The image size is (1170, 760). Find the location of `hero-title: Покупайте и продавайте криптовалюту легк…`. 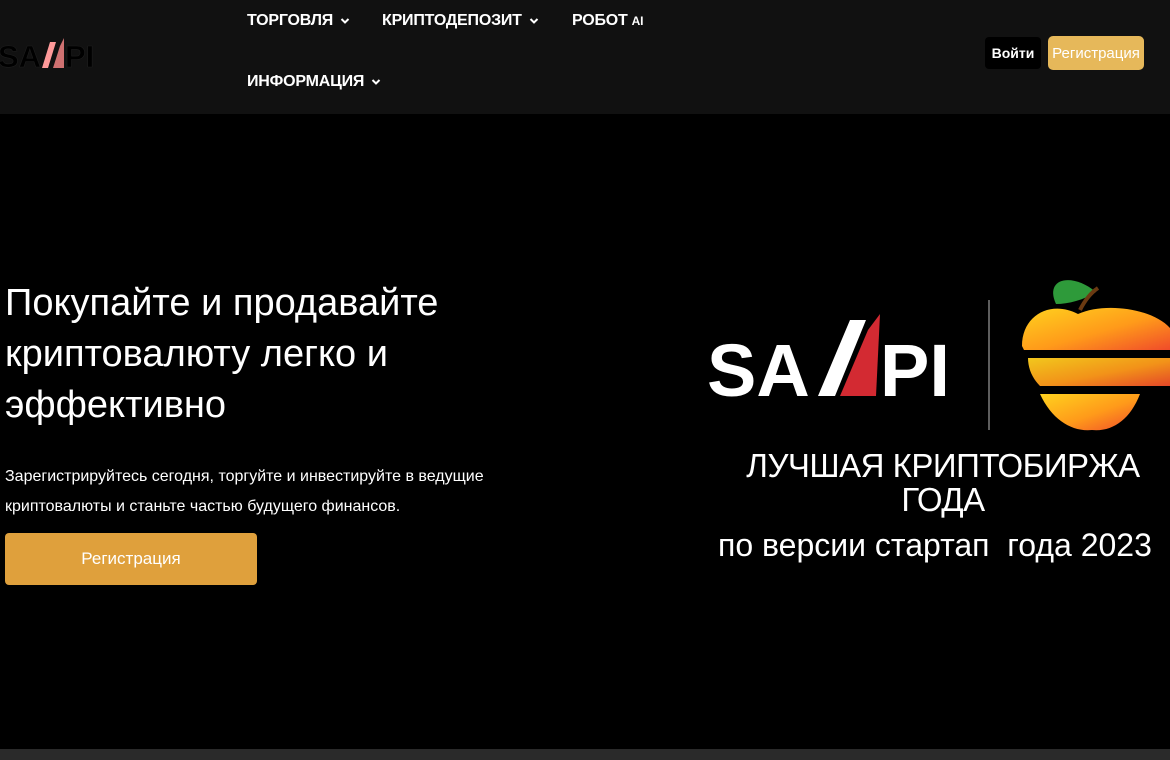

hero-title: Покупайте и продавайте криптовалюту легк… is located at coordinates (222, 354).